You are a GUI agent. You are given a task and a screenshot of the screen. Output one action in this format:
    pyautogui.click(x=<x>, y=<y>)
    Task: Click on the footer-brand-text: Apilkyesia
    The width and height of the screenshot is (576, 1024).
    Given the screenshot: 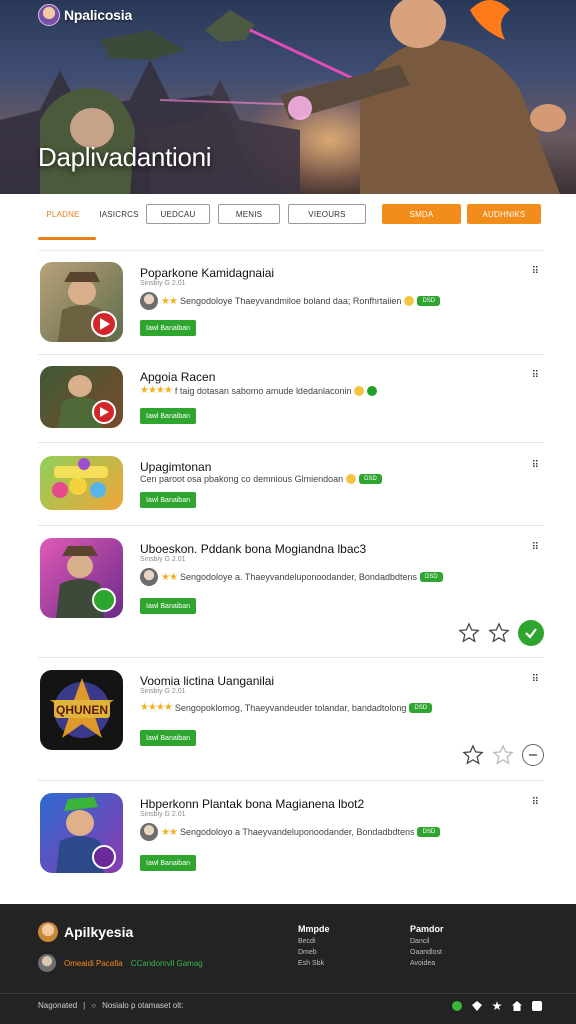 What is the action you would take?
    pyautogui.click(x=99, y=932)
    